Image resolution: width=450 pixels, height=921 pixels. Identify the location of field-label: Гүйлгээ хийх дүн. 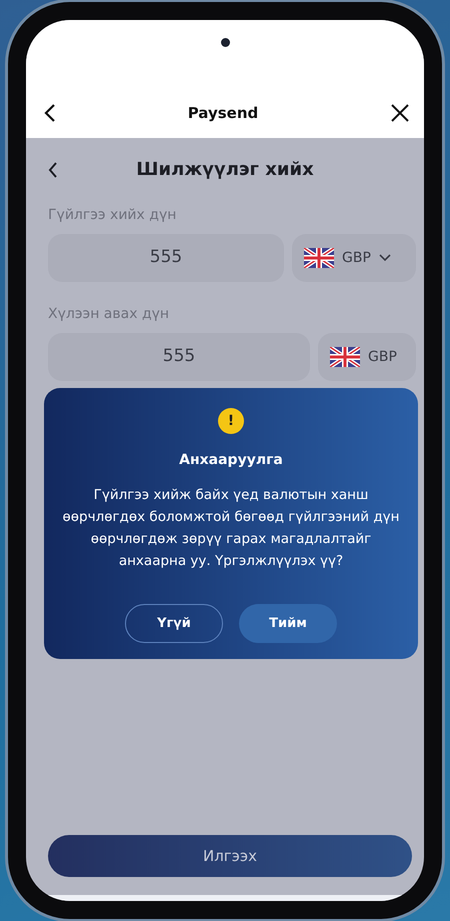
(113, 215).